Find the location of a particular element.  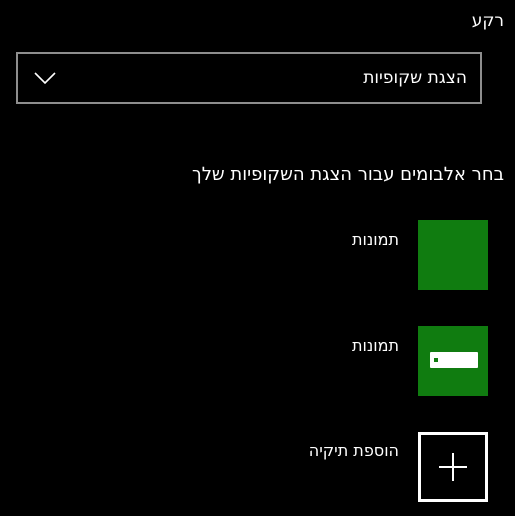

drive-icon is located at coordinates (454, 360).